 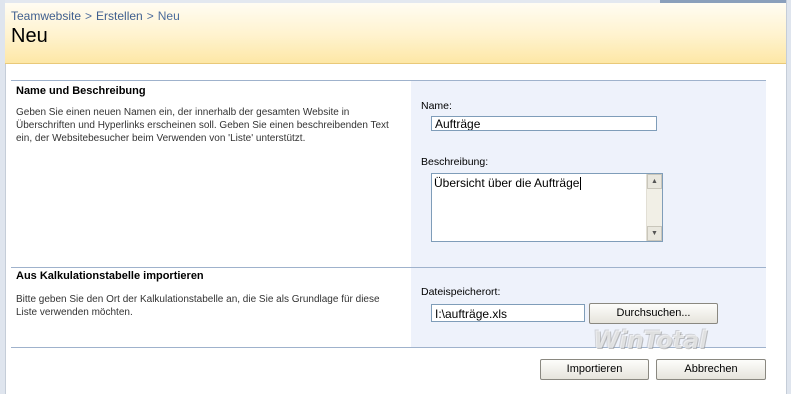 What do you see at coordinates (461, 292) in the screenshot?
I see `file-location-label: Dateispeicherort:` at bounding box center [461, 292].